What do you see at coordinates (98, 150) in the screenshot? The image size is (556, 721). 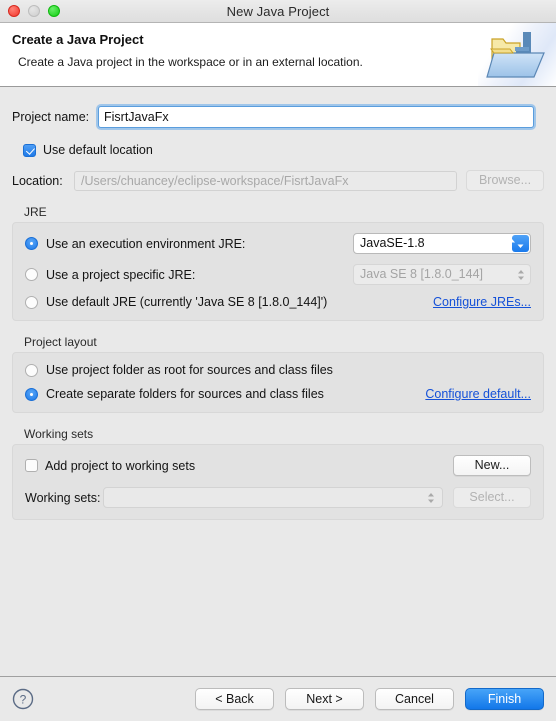 I see `use-default-location-label: Use default location` at bounding box center [98, 150].